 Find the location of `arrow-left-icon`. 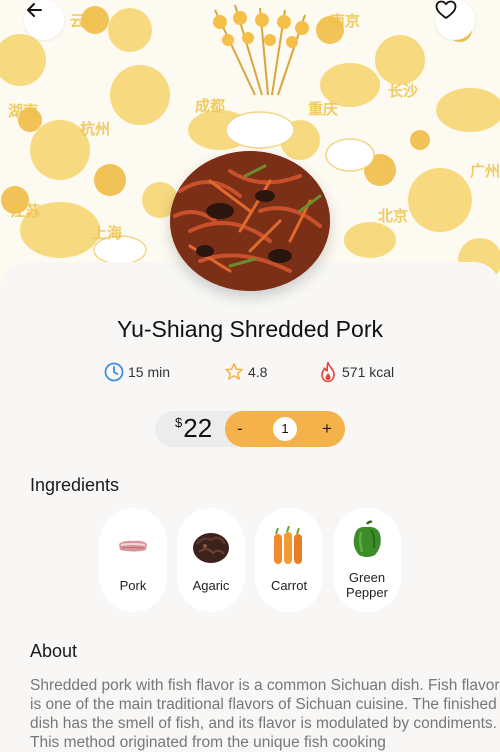

arrow-left-icon is located at coordinates (34, 10).